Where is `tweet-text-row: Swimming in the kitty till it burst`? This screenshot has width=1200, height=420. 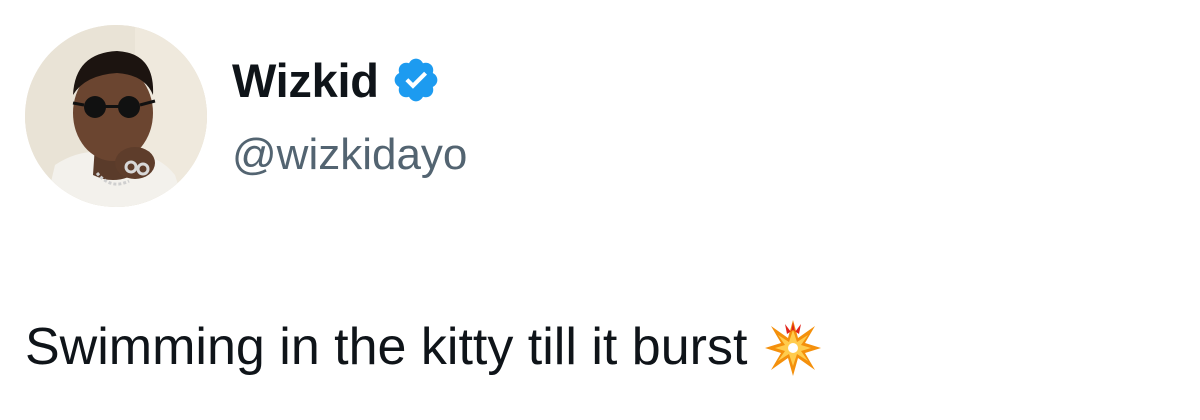
tweet-text-row: Swimming in the kitty till it burst is located at coordinates (424, 348).